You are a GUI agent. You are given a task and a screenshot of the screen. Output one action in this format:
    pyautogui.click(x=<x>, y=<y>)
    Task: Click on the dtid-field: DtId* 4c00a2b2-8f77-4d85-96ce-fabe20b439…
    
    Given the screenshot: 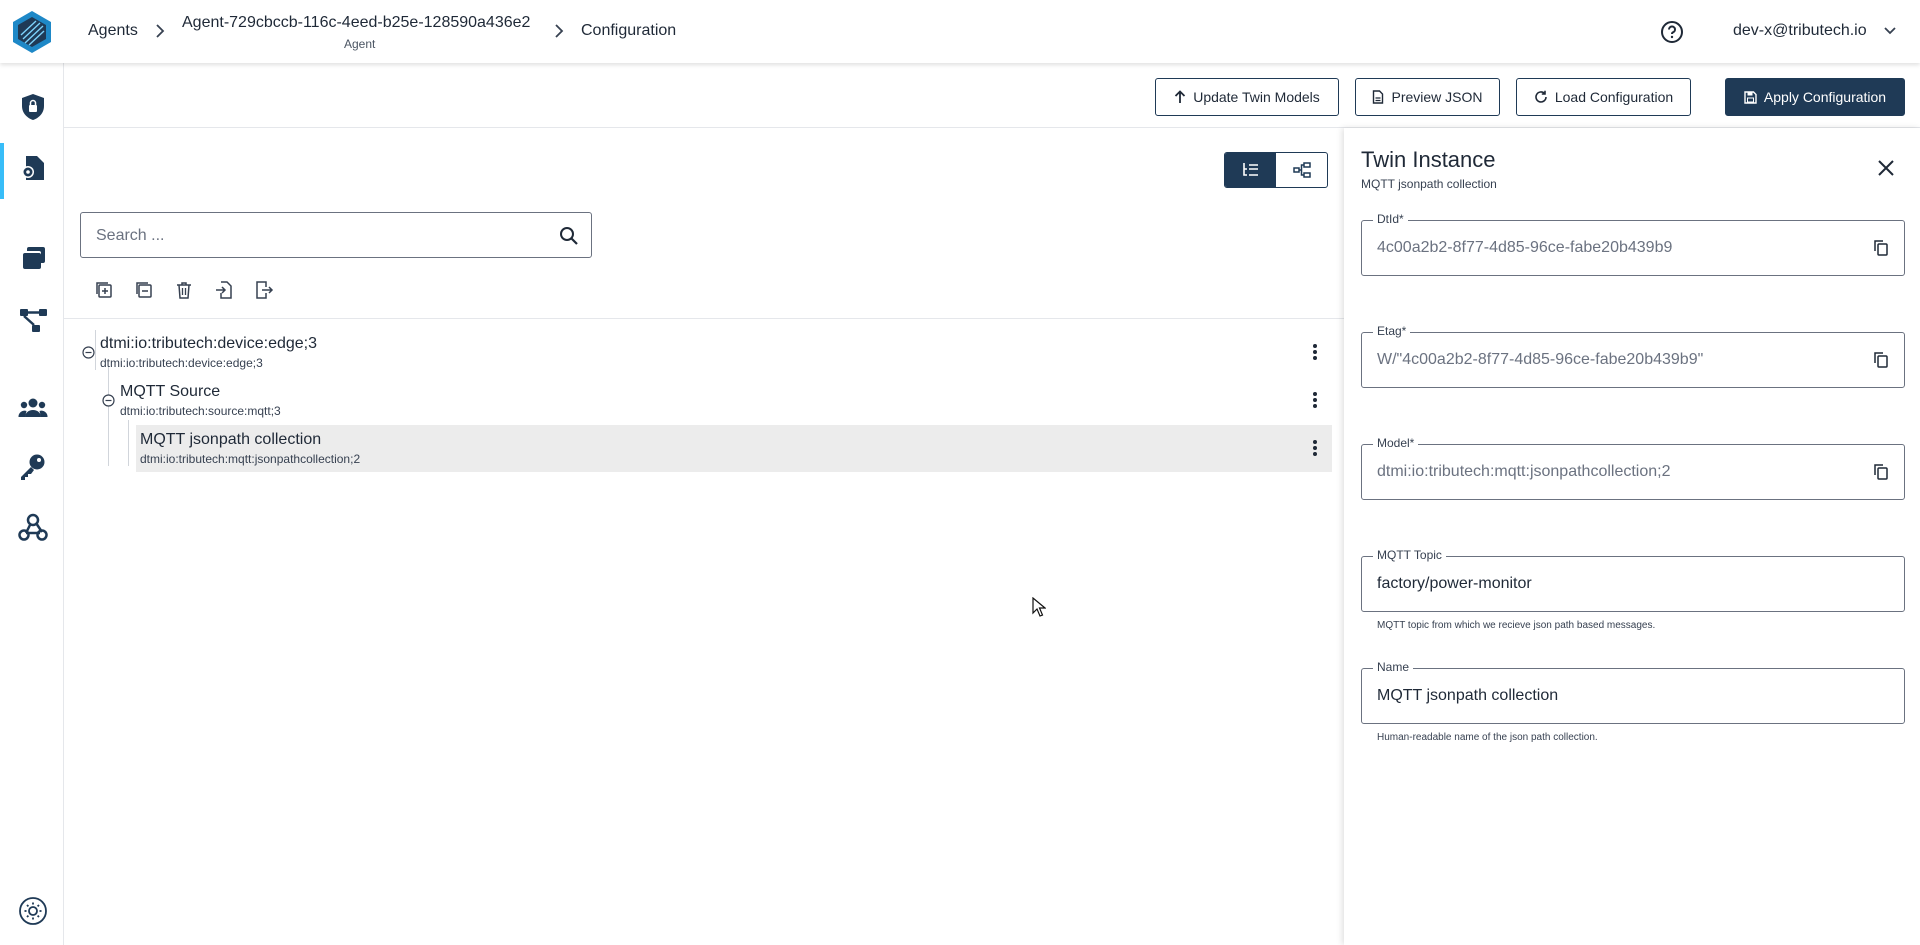 What is the action you would take?
    pyautogui.click(x=1633, y=244)
    